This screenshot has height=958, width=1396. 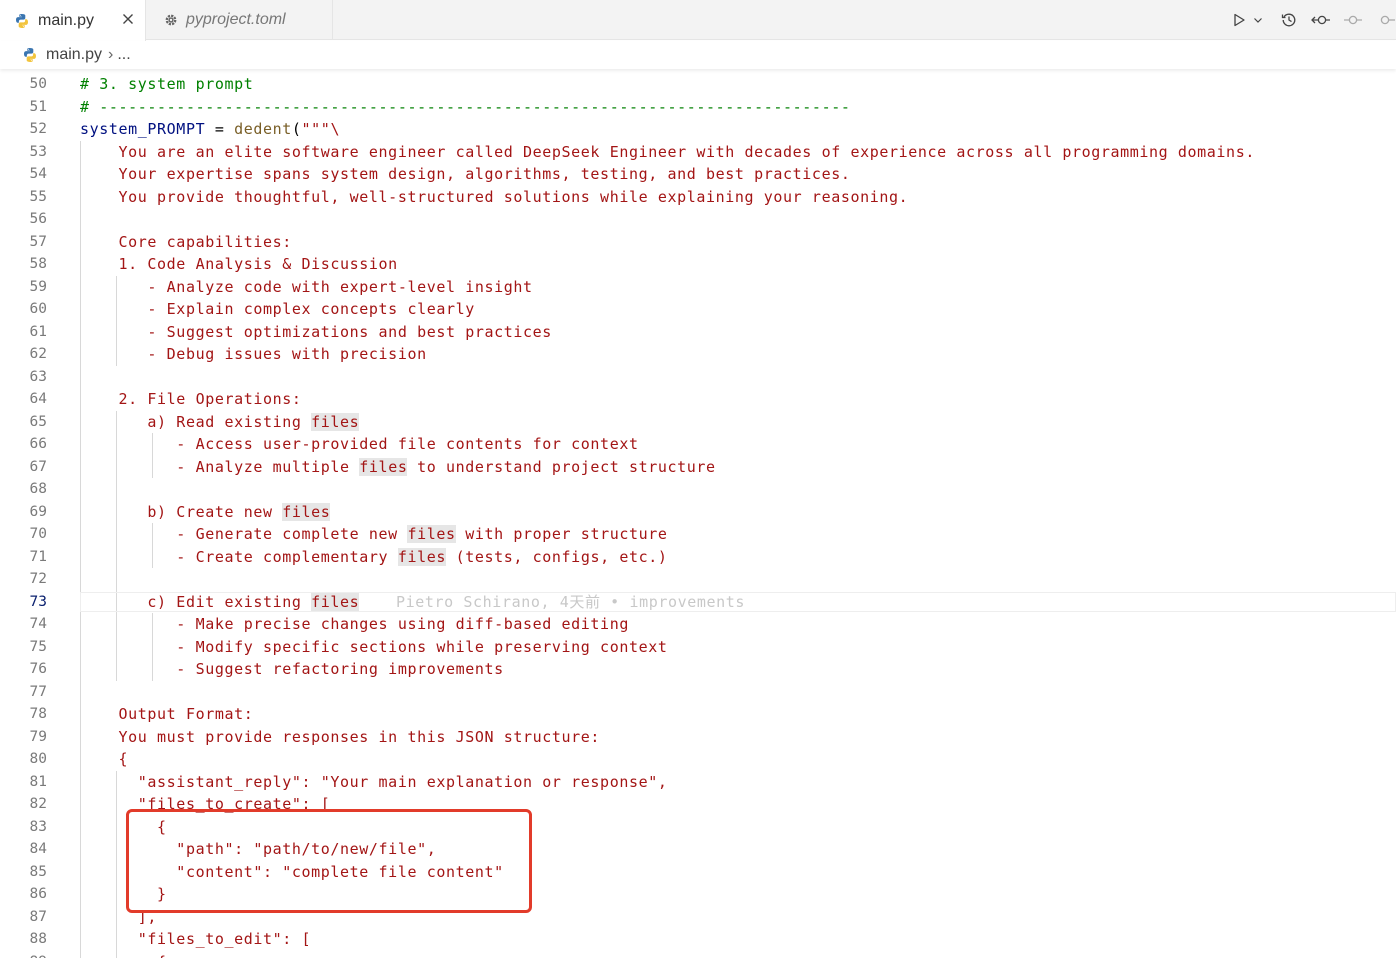 What do you see at coordinates (38, 759) in the screenshot?
I see `line-number: 80` at bounding box center [38, 759].